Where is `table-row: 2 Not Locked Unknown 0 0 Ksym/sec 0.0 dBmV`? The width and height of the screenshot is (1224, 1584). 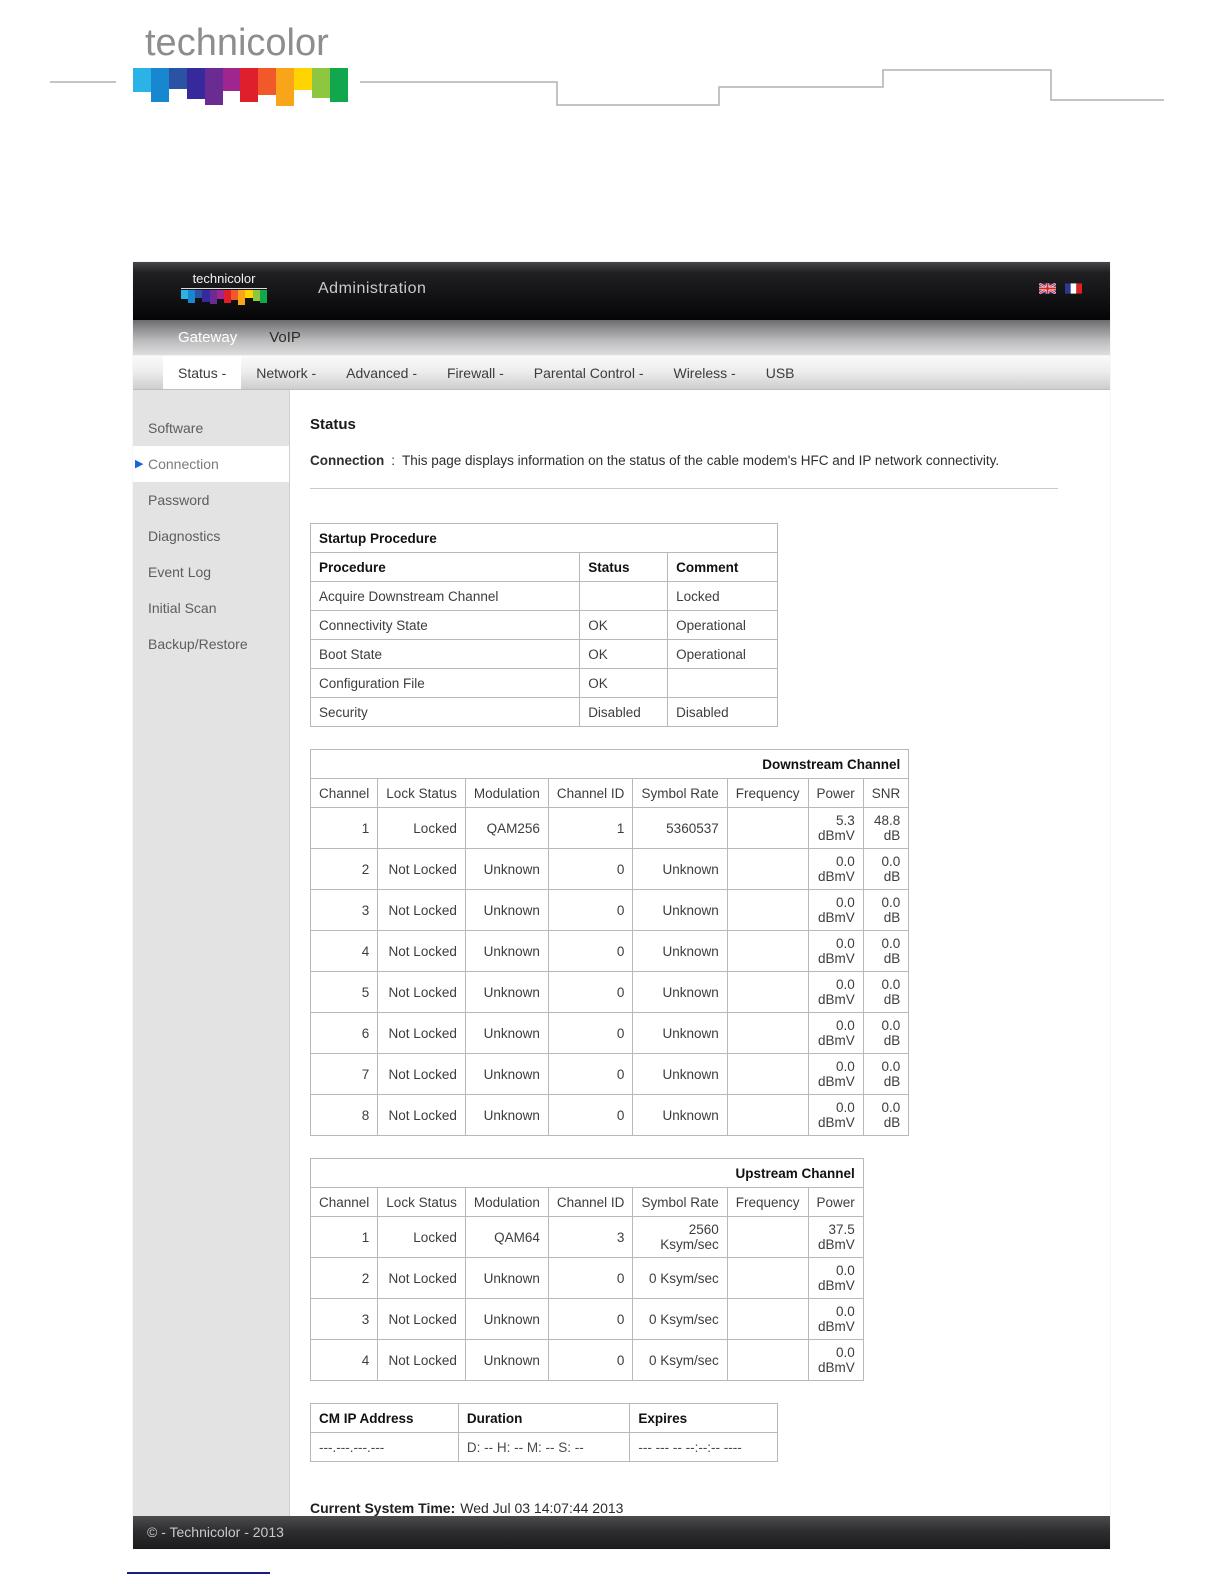 table-row: 2 Not Locked Unknown 0 0 Ksym/sec 0.0 dBmV is located at coordinates (586, 1278).